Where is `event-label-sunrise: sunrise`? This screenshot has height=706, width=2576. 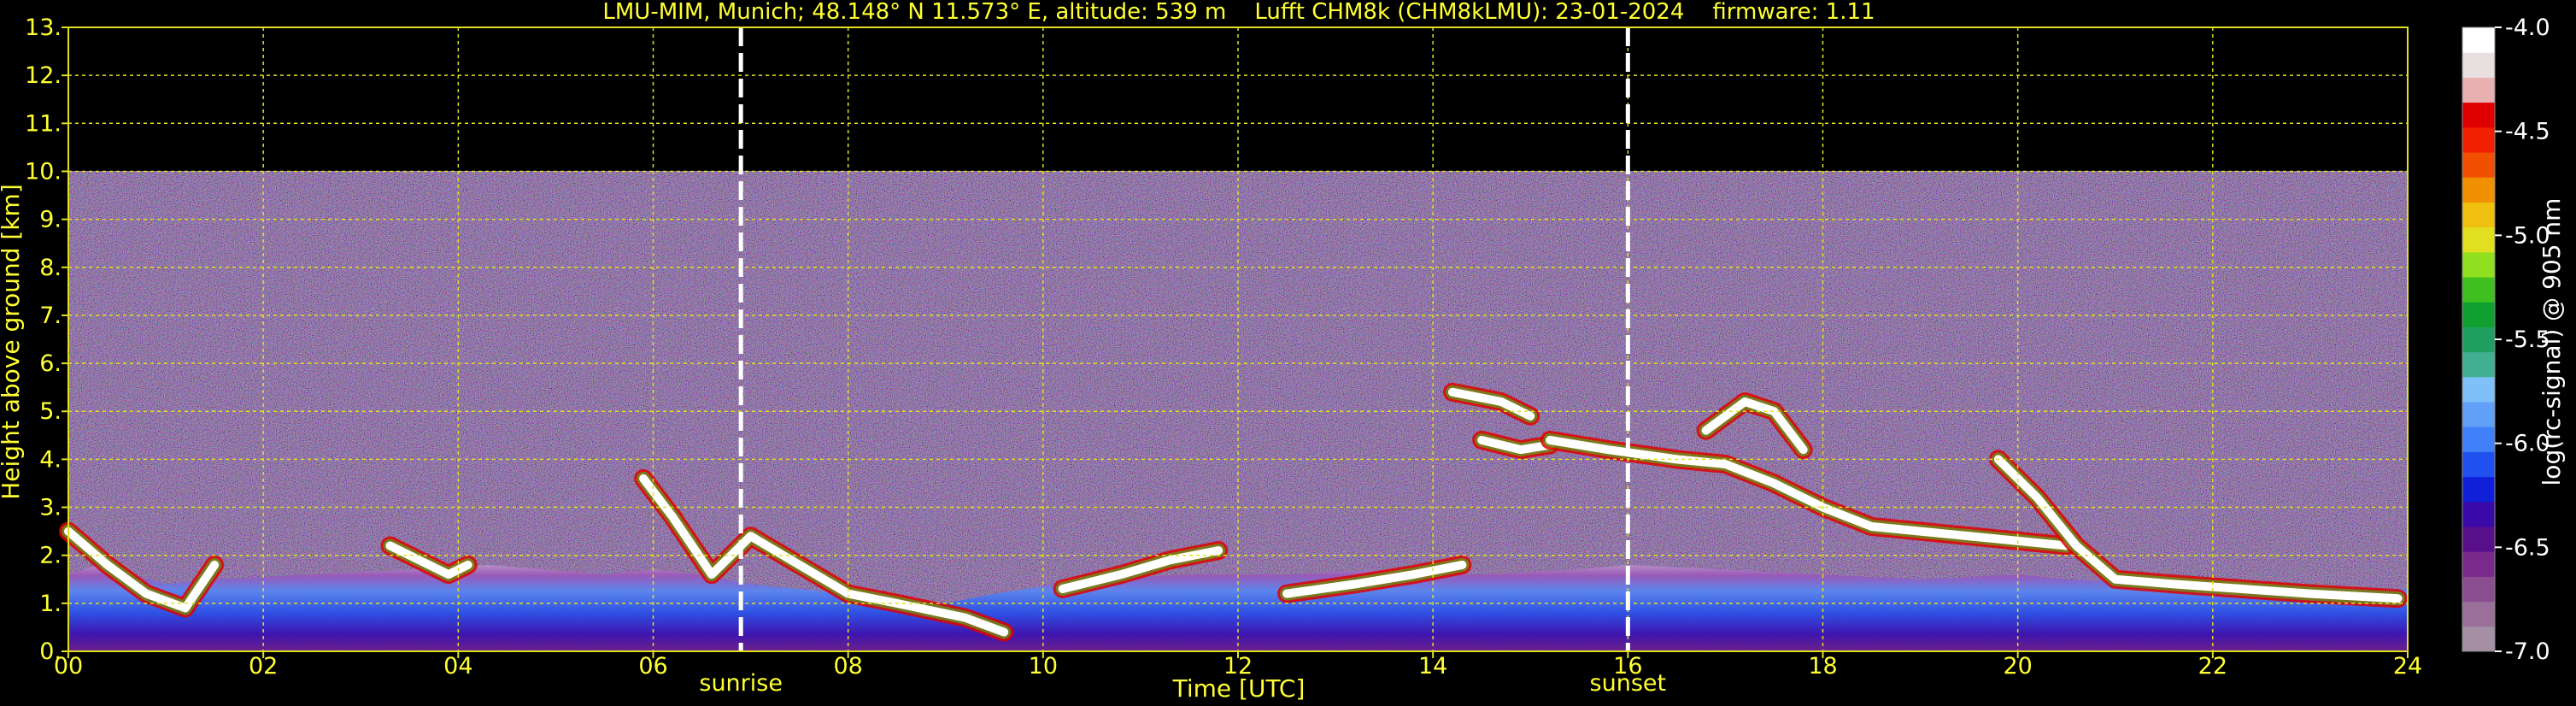 event-label-sunrise: sunrise is located at coordinates (741, 683).